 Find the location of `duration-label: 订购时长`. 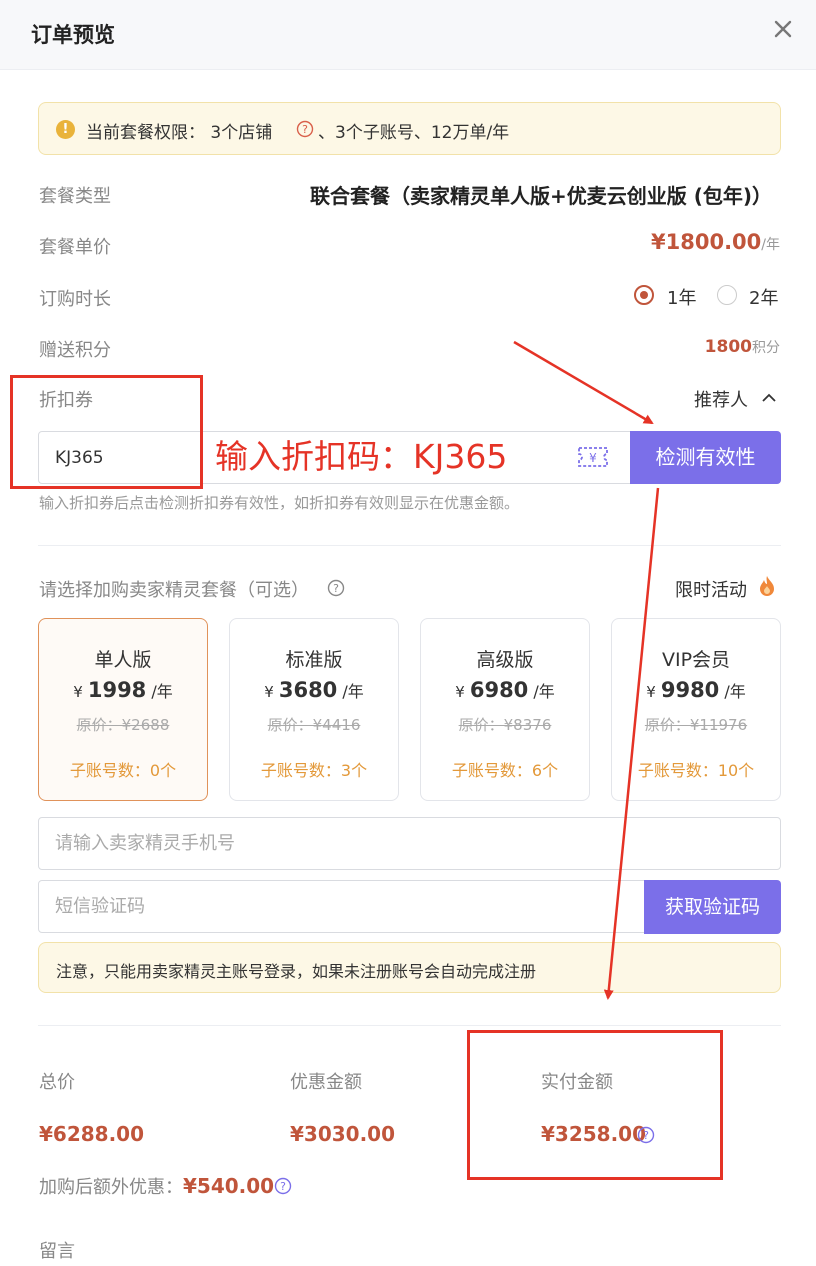

duration-label: 订购时长 is located at coordinates (75, 299).